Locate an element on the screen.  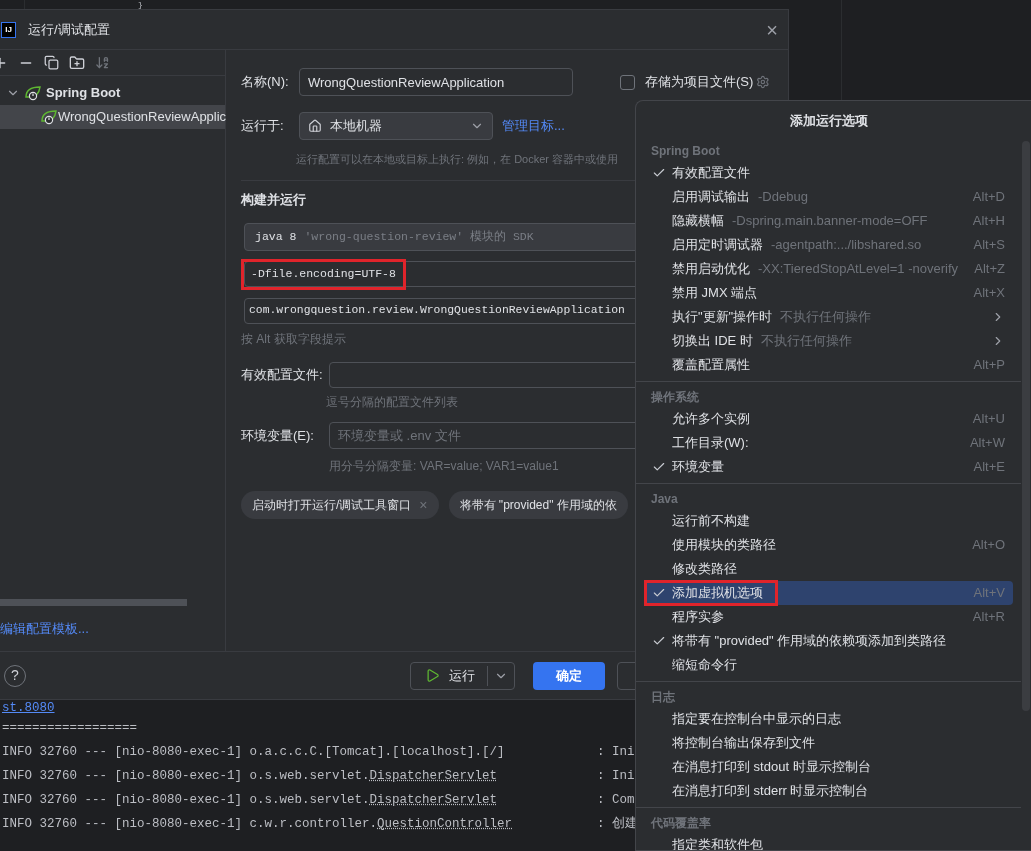
app-logo: IJ is located at coordinates (8, 29).